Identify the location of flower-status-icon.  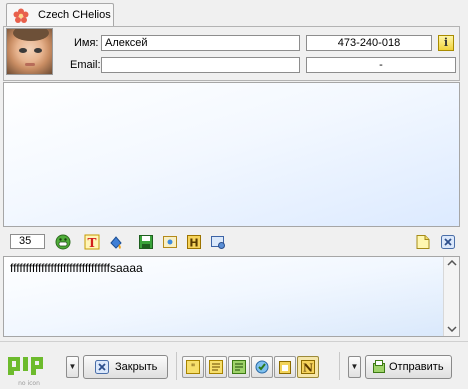
(21, 15).